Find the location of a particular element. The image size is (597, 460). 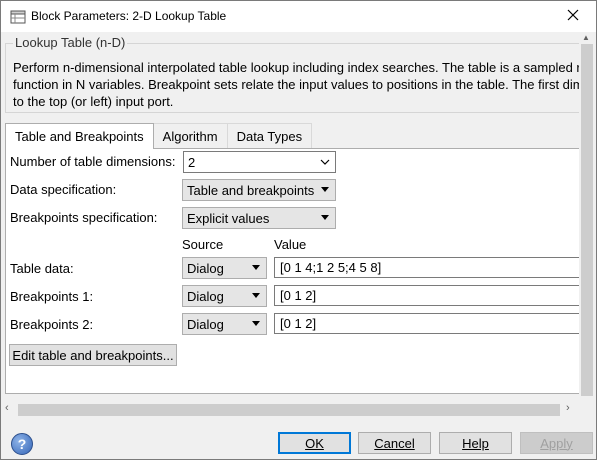

vertical-scrollbar: ▲ is located at coordinates (587, 216).